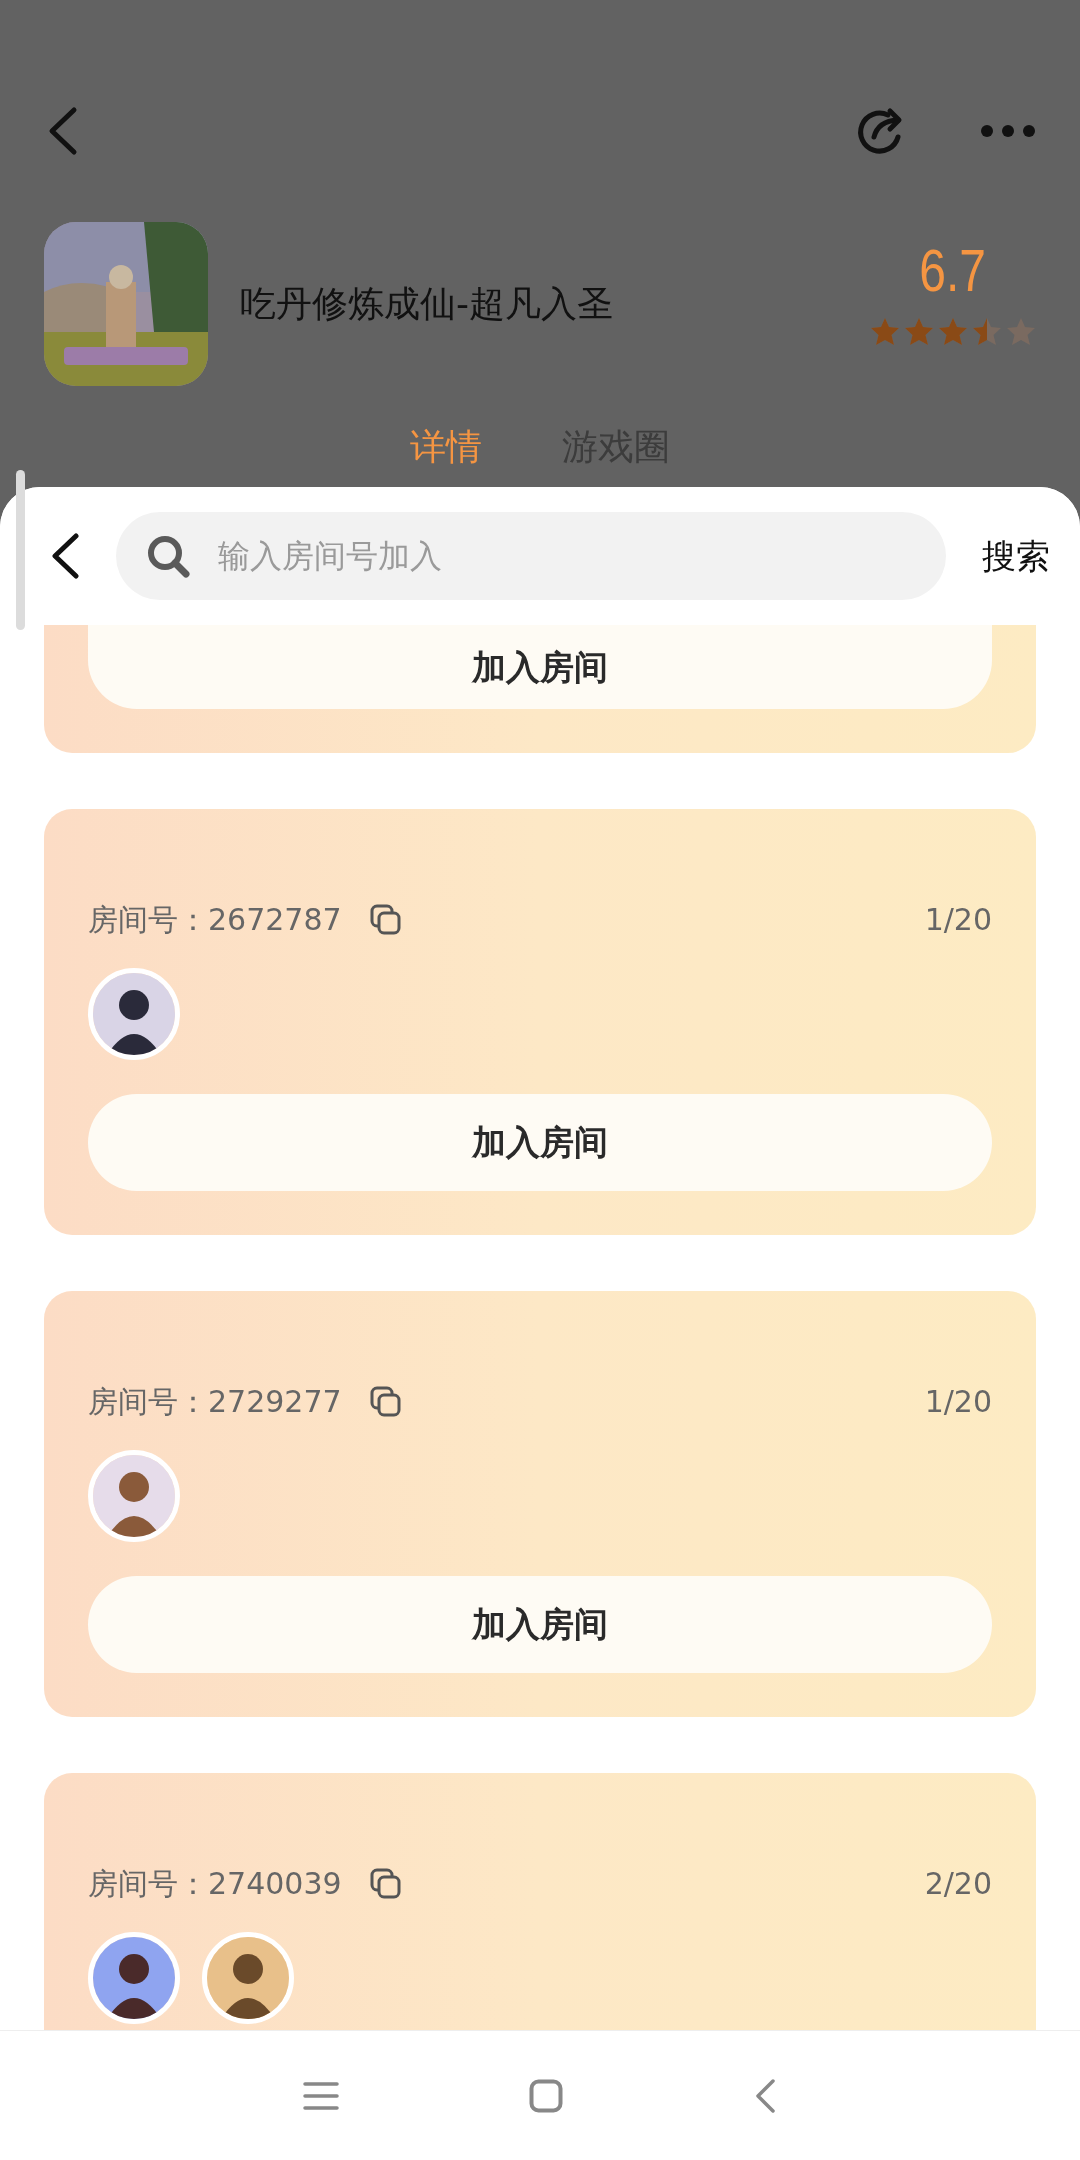  Describe the element at coordinates (321, 2095) in the screenshot. I see `menu-icon` at that location.